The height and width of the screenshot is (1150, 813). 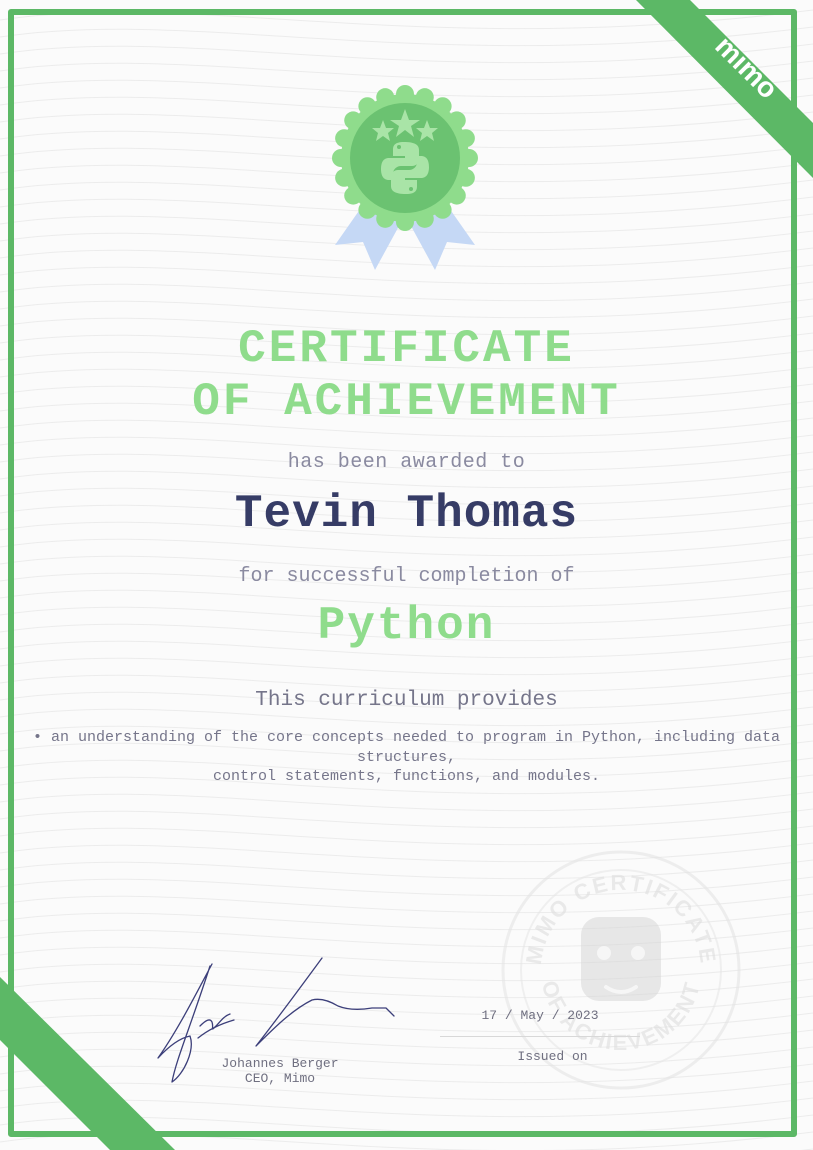 I want to click on awarded-to-text: has been awarded to, so click(x=406, y=462).